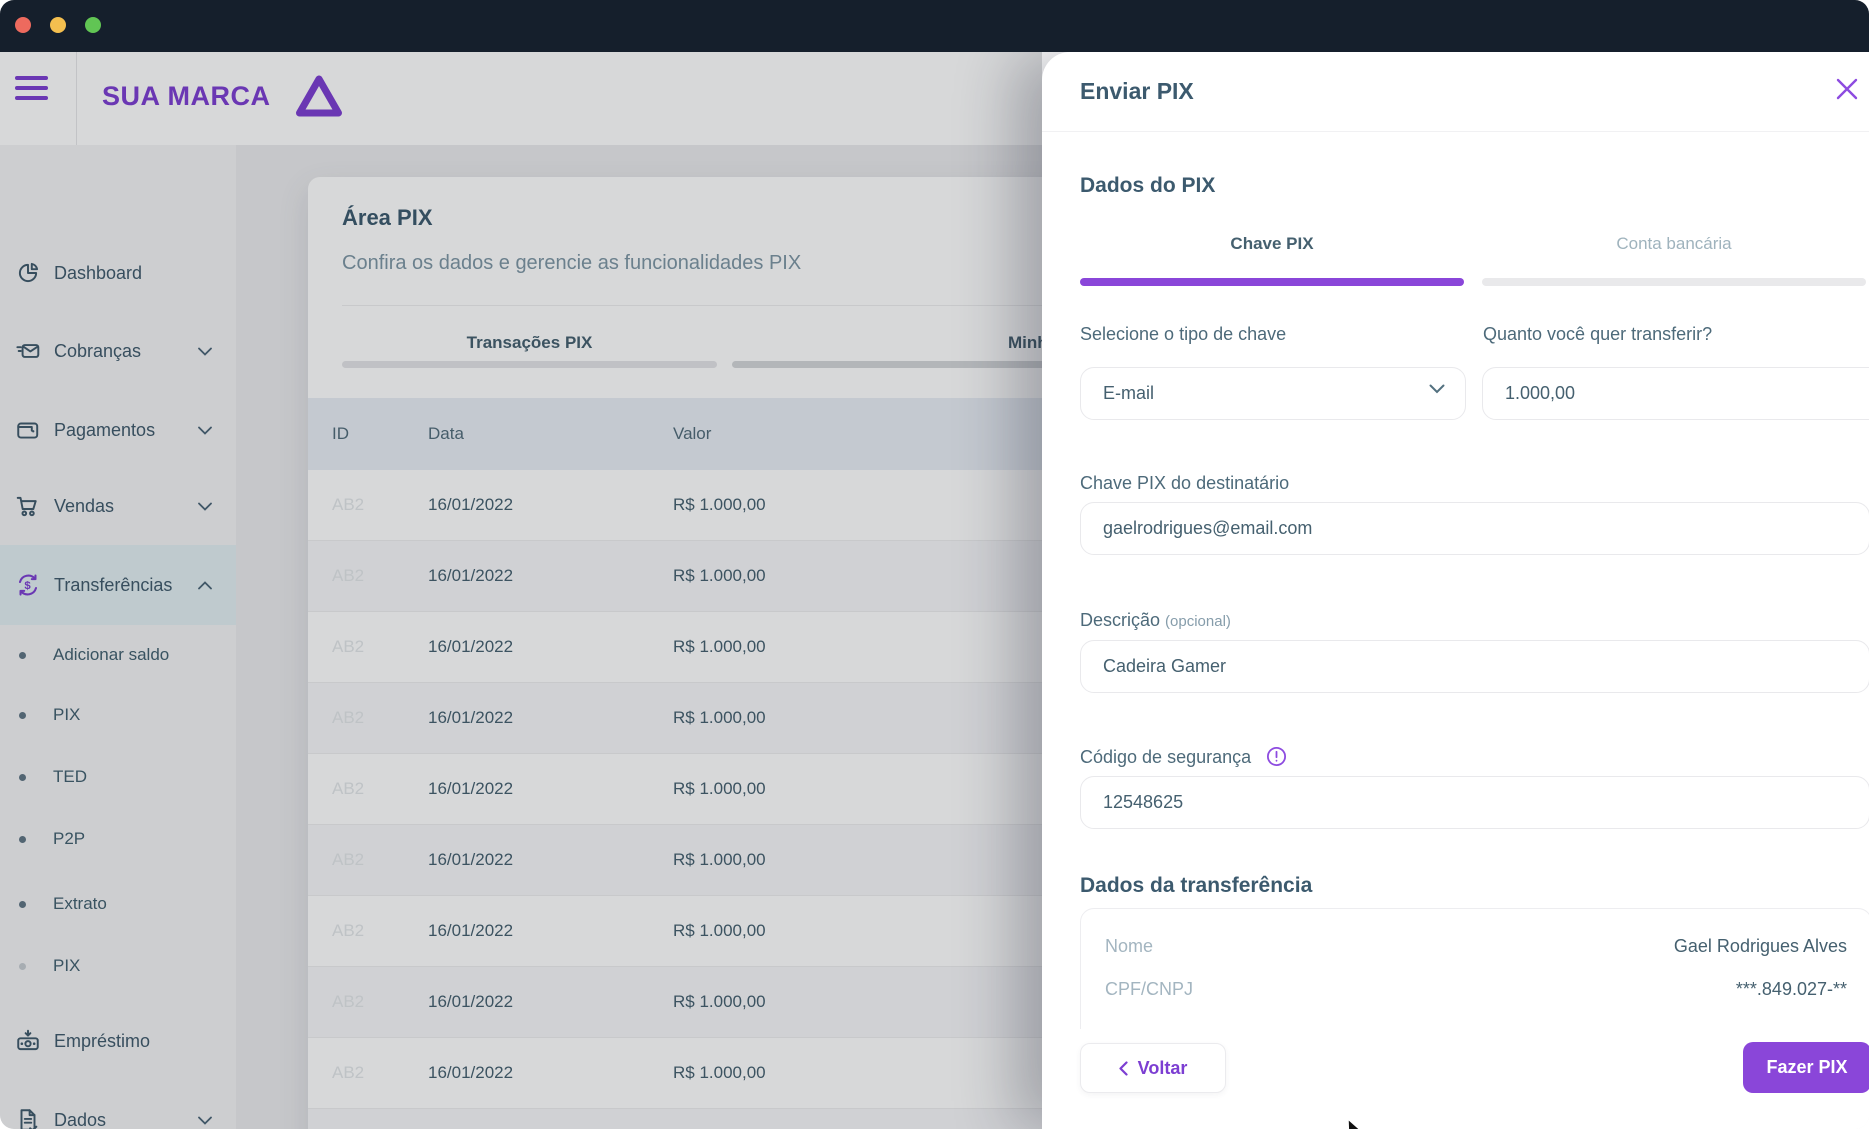 The height and width of the screenshot is (1129, 1869). What do you see at coordinates (1437, 389) in the screenshot?
I see `chevron-down-icon` at bounding box center [1437, 389].